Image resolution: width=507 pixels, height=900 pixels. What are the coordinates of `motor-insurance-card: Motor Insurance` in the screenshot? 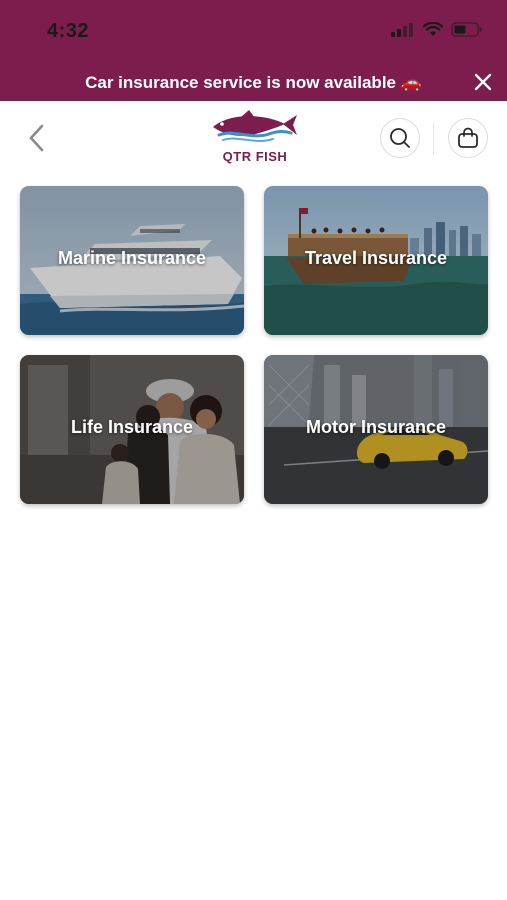 It's located at (376, 429).